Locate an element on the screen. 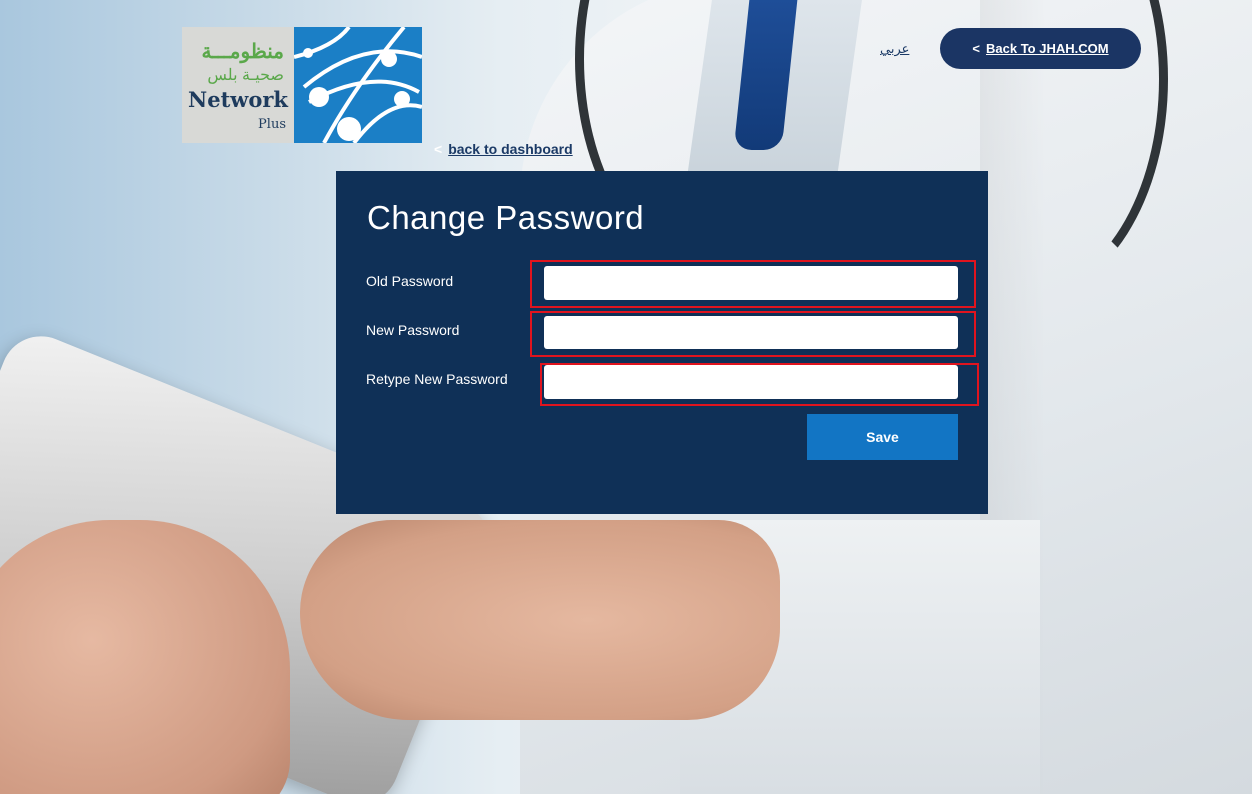  back-to-jhah-button: < Back To JHAH.COM is located at coordinates (1040, 48).